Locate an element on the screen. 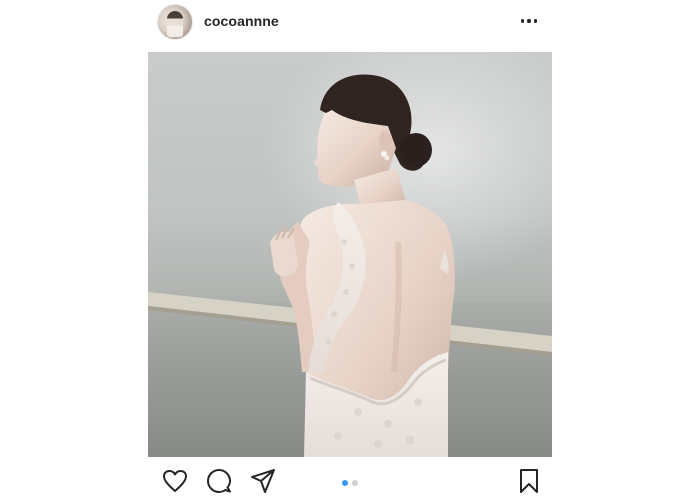 This screenshot has height=500, width=700. more-options-icon is located at coordinates (529, 21).